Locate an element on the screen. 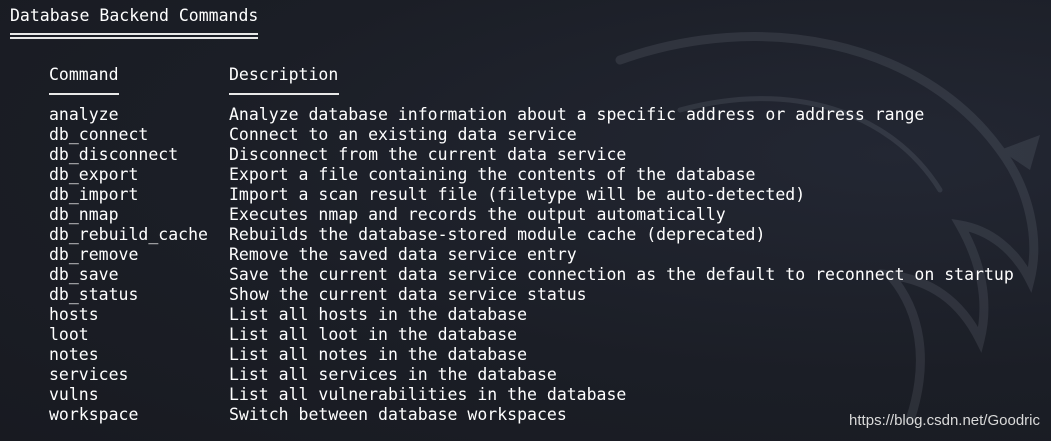 The height and width of the screenshot is (441, 1051). description-cell: List all loot in the database is located at coordinates (373, 334).